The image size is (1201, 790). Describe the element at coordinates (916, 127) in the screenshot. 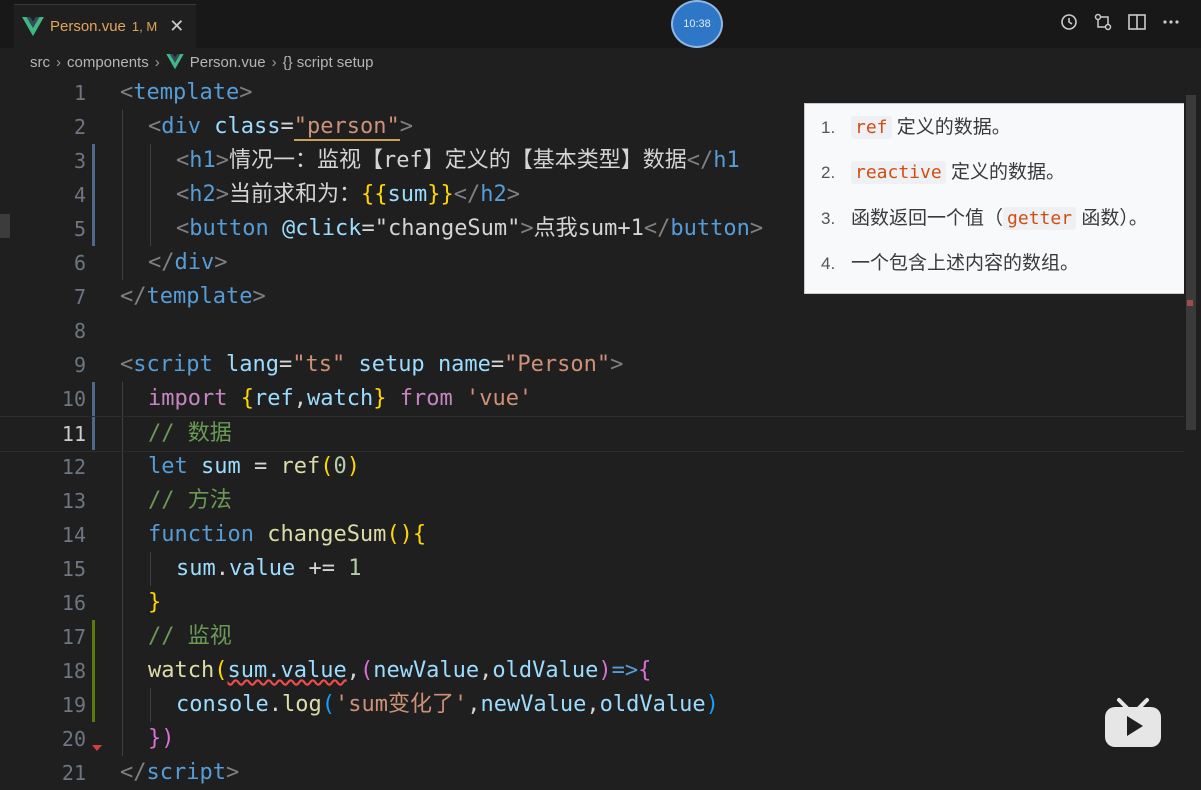

I see `popup-item: 1. ref 定义的数据。` at that location.